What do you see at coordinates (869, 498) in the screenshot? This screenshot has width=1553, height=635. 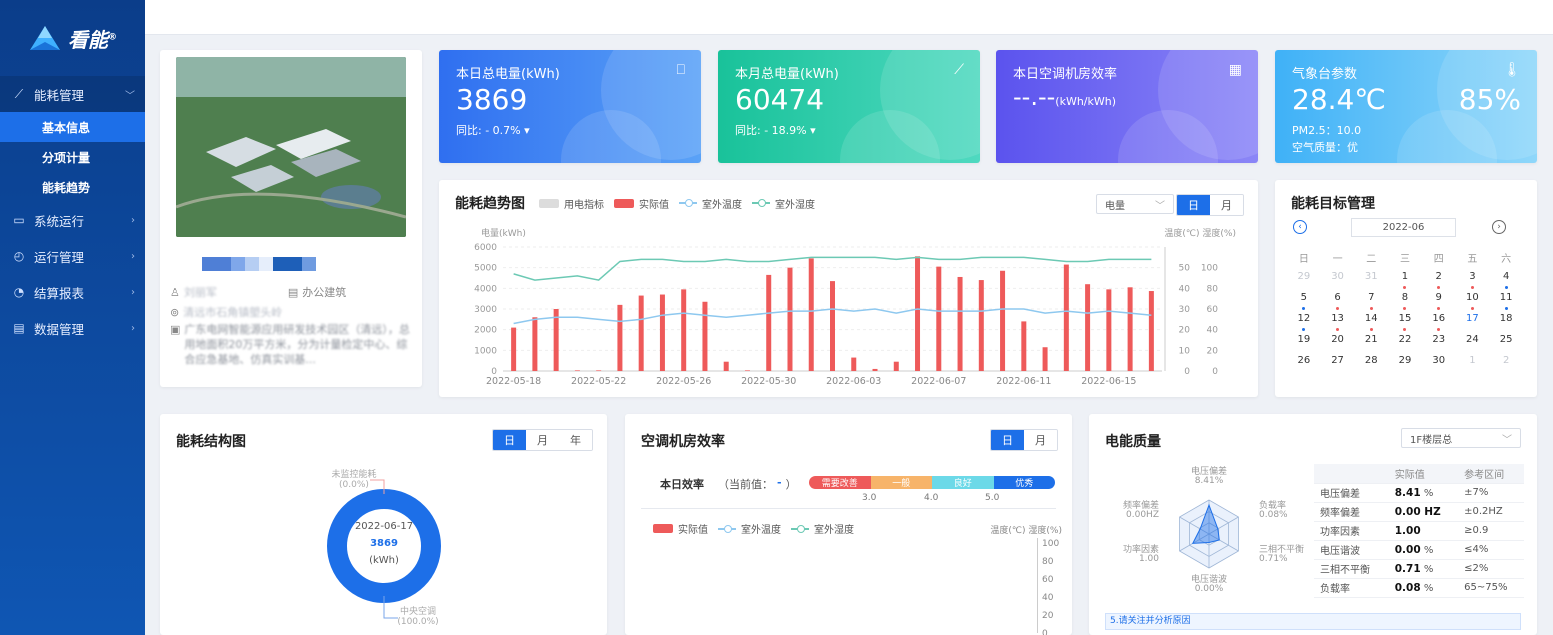 I see `band-tick-3: 3.0` at bounding box center [869, 498].